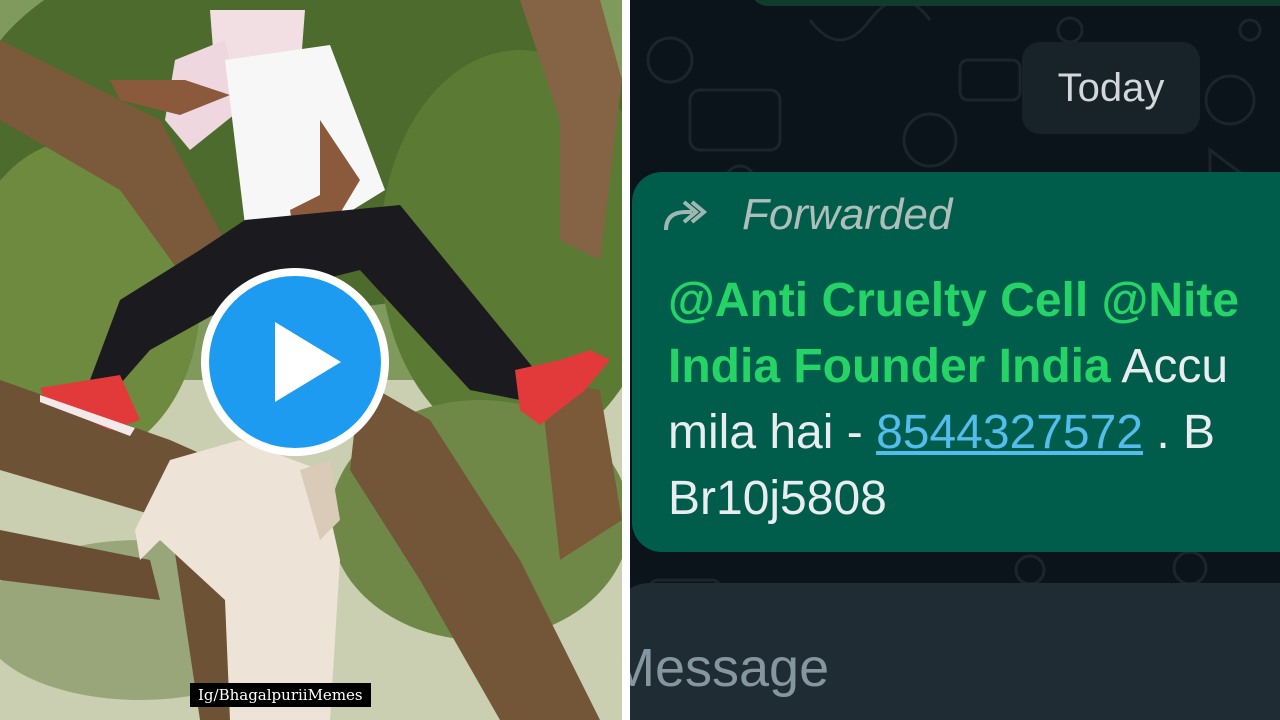 The image size is (1280, 720). I want to click on forwarded-header: Forwarded, so click(807, 215).